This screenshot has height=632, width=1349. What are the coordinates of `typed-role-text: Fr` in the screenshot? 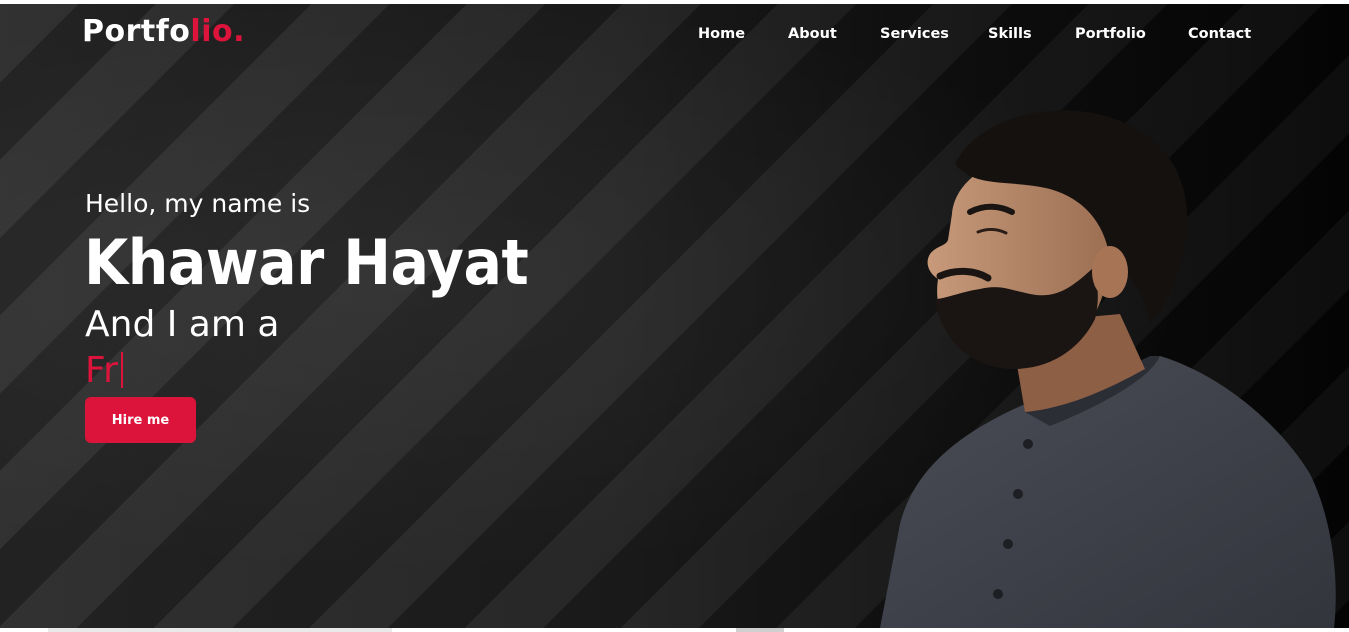 It's located at (101, 370).